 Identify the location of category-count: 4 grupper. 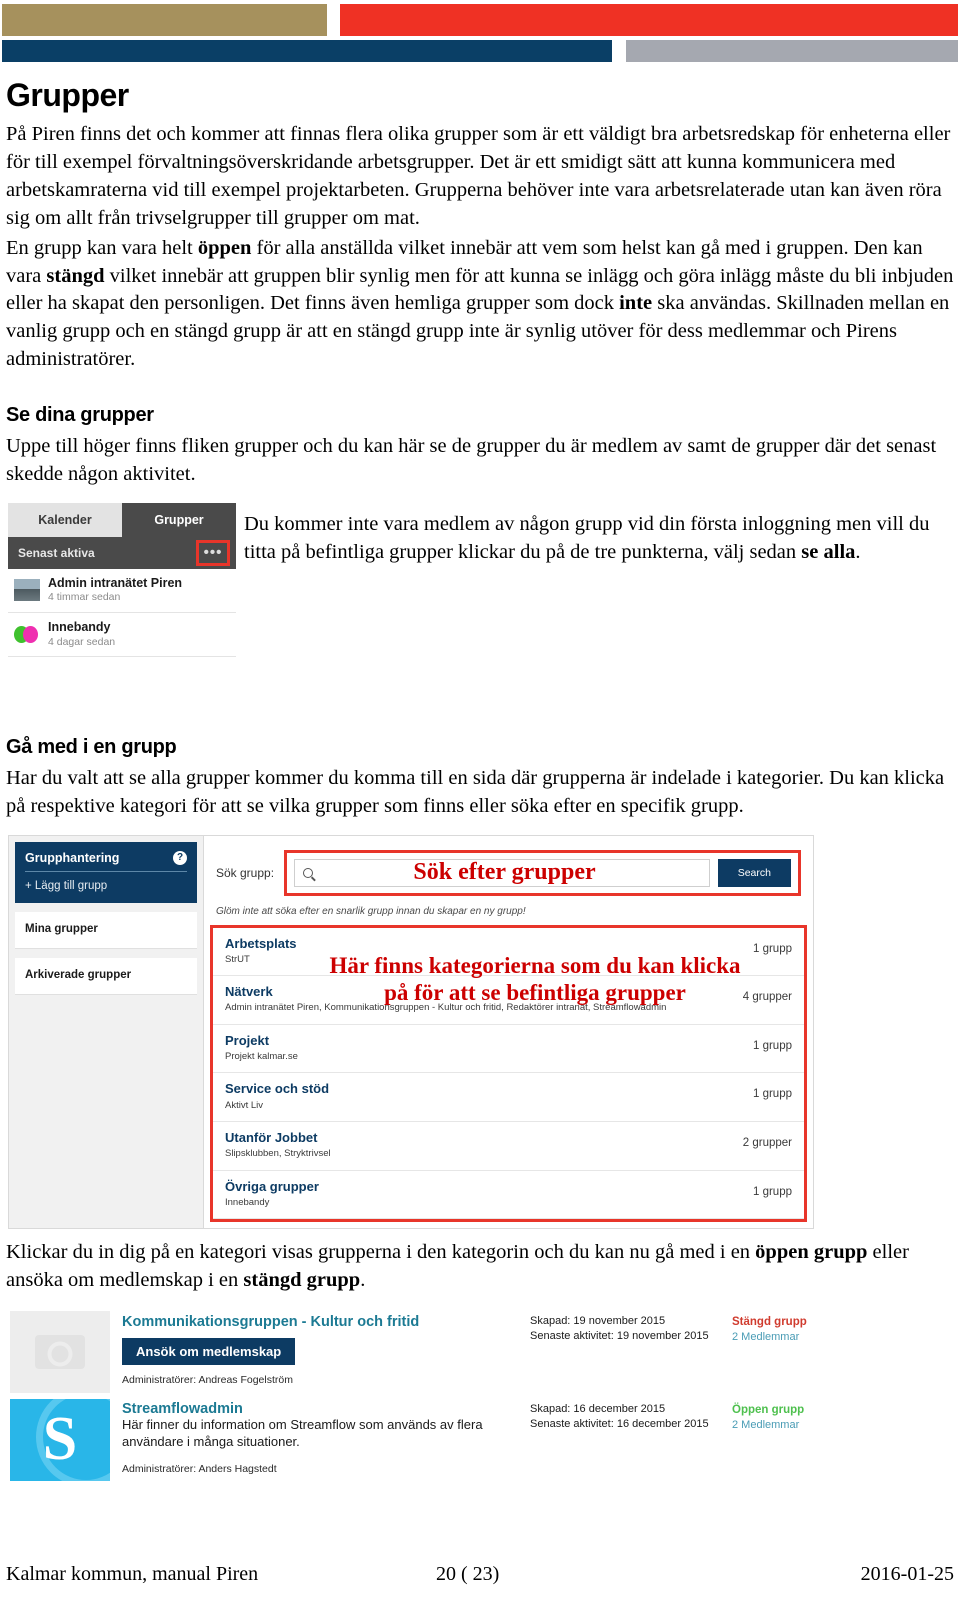
(767, 997).